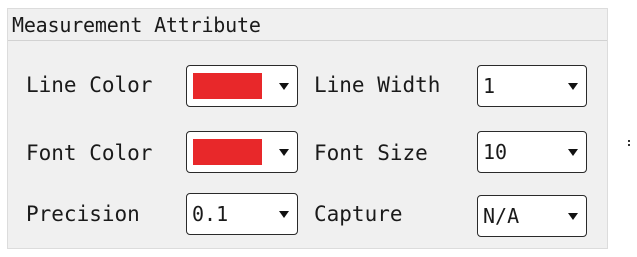 The width and height of the screenshot is (637, 257). Describe the element at coordinates (83, 214) in the screenshot. I see `precision-label: Precision` at that location.